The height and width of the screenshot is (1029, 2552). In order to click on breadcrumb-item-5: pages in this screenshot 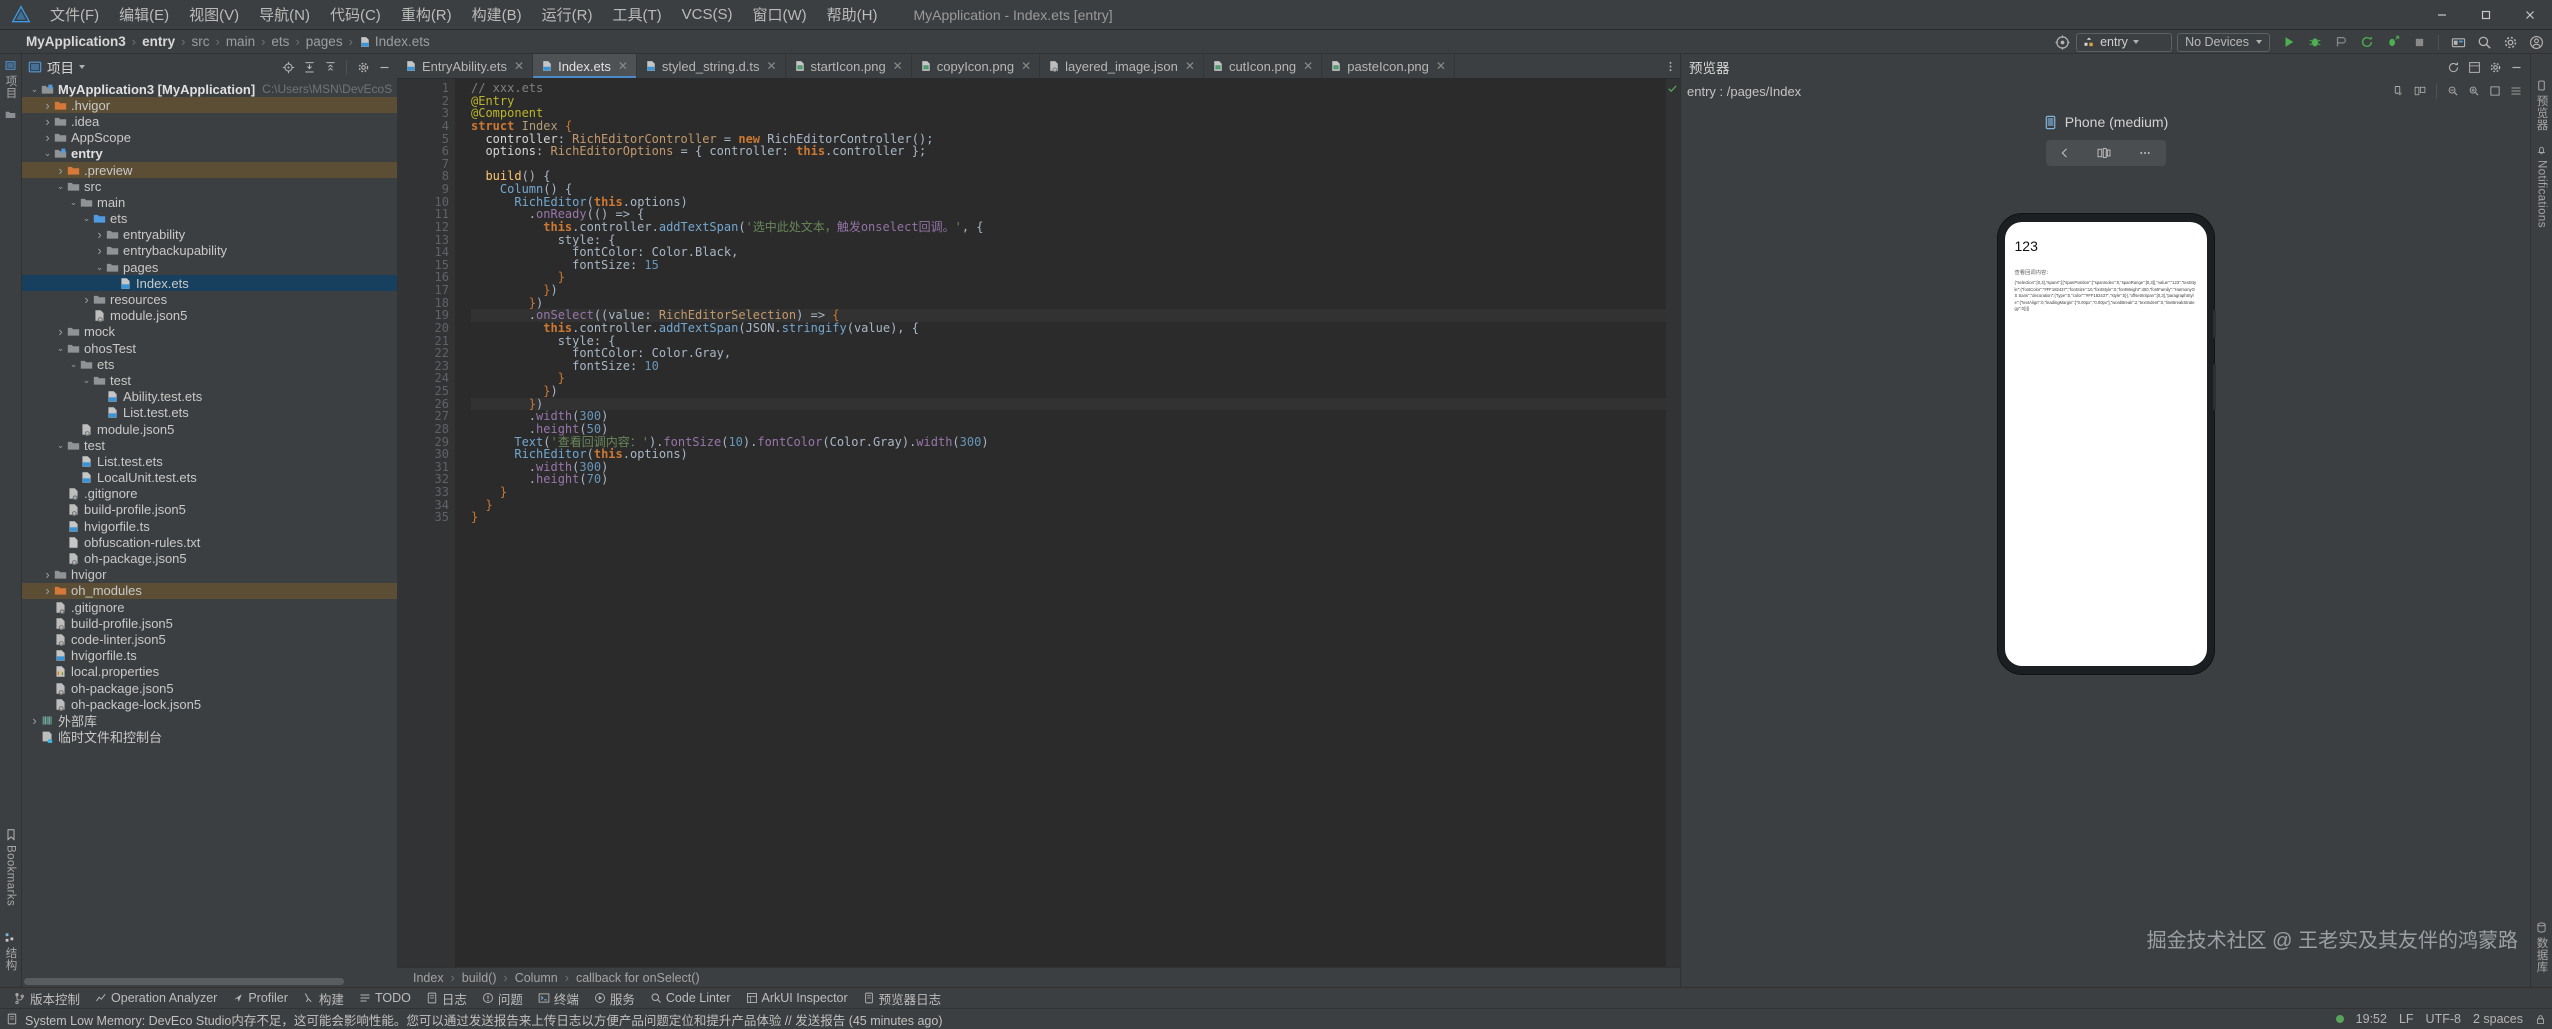, I will do `click(324, 41)`.